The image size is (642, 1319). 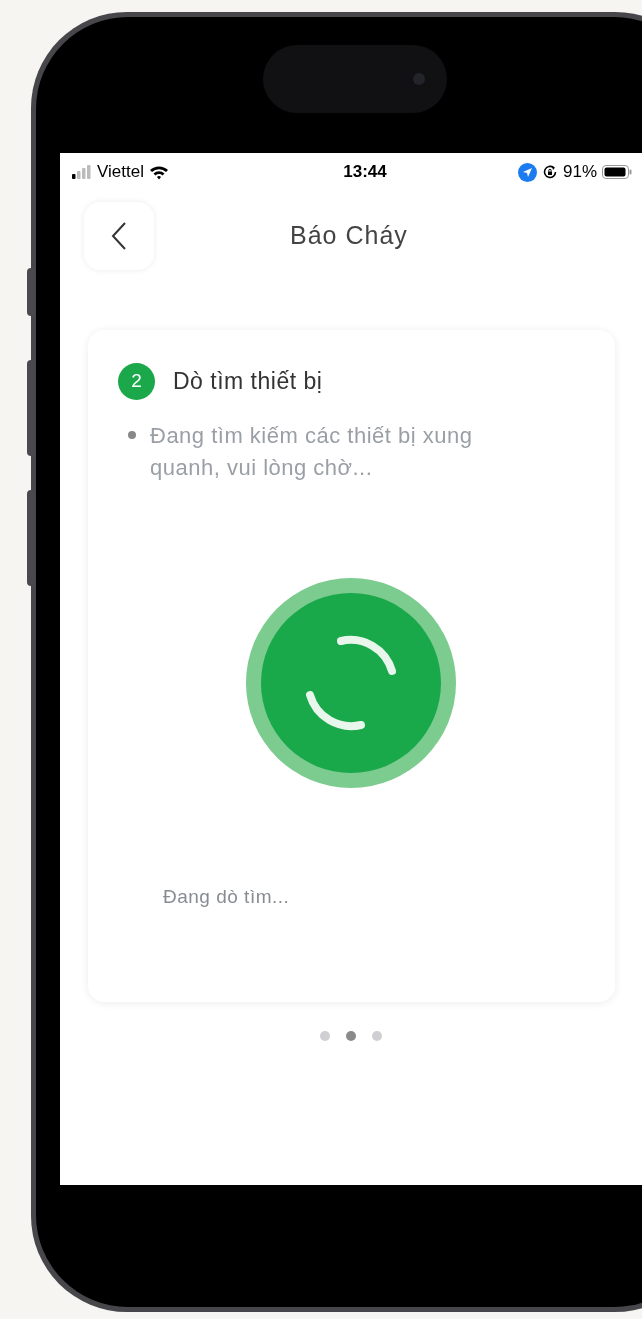 I want to click on bullet-icon, so click(x=132, y=435).